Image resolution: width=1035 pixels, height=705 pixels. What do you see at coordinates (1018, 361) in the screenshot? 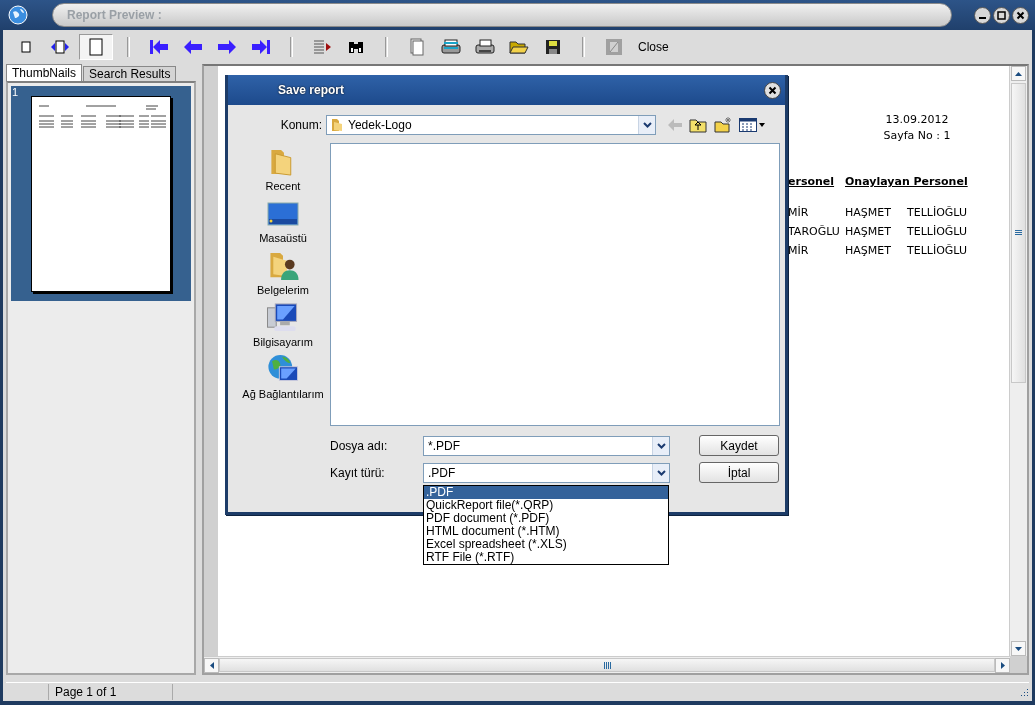
I see `vertical-scrollbar` at bounding box center [1018, 361].